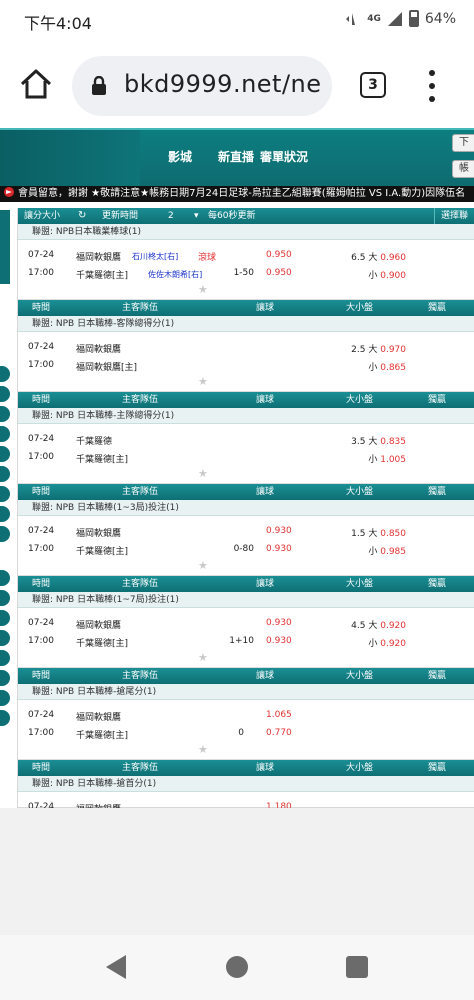 The image size is (474, 1000). What do you see at coordinates (223, 84) in the screenshot?
I see `url-text: bkd9999.net/ne` at bounding box center [223, 84].